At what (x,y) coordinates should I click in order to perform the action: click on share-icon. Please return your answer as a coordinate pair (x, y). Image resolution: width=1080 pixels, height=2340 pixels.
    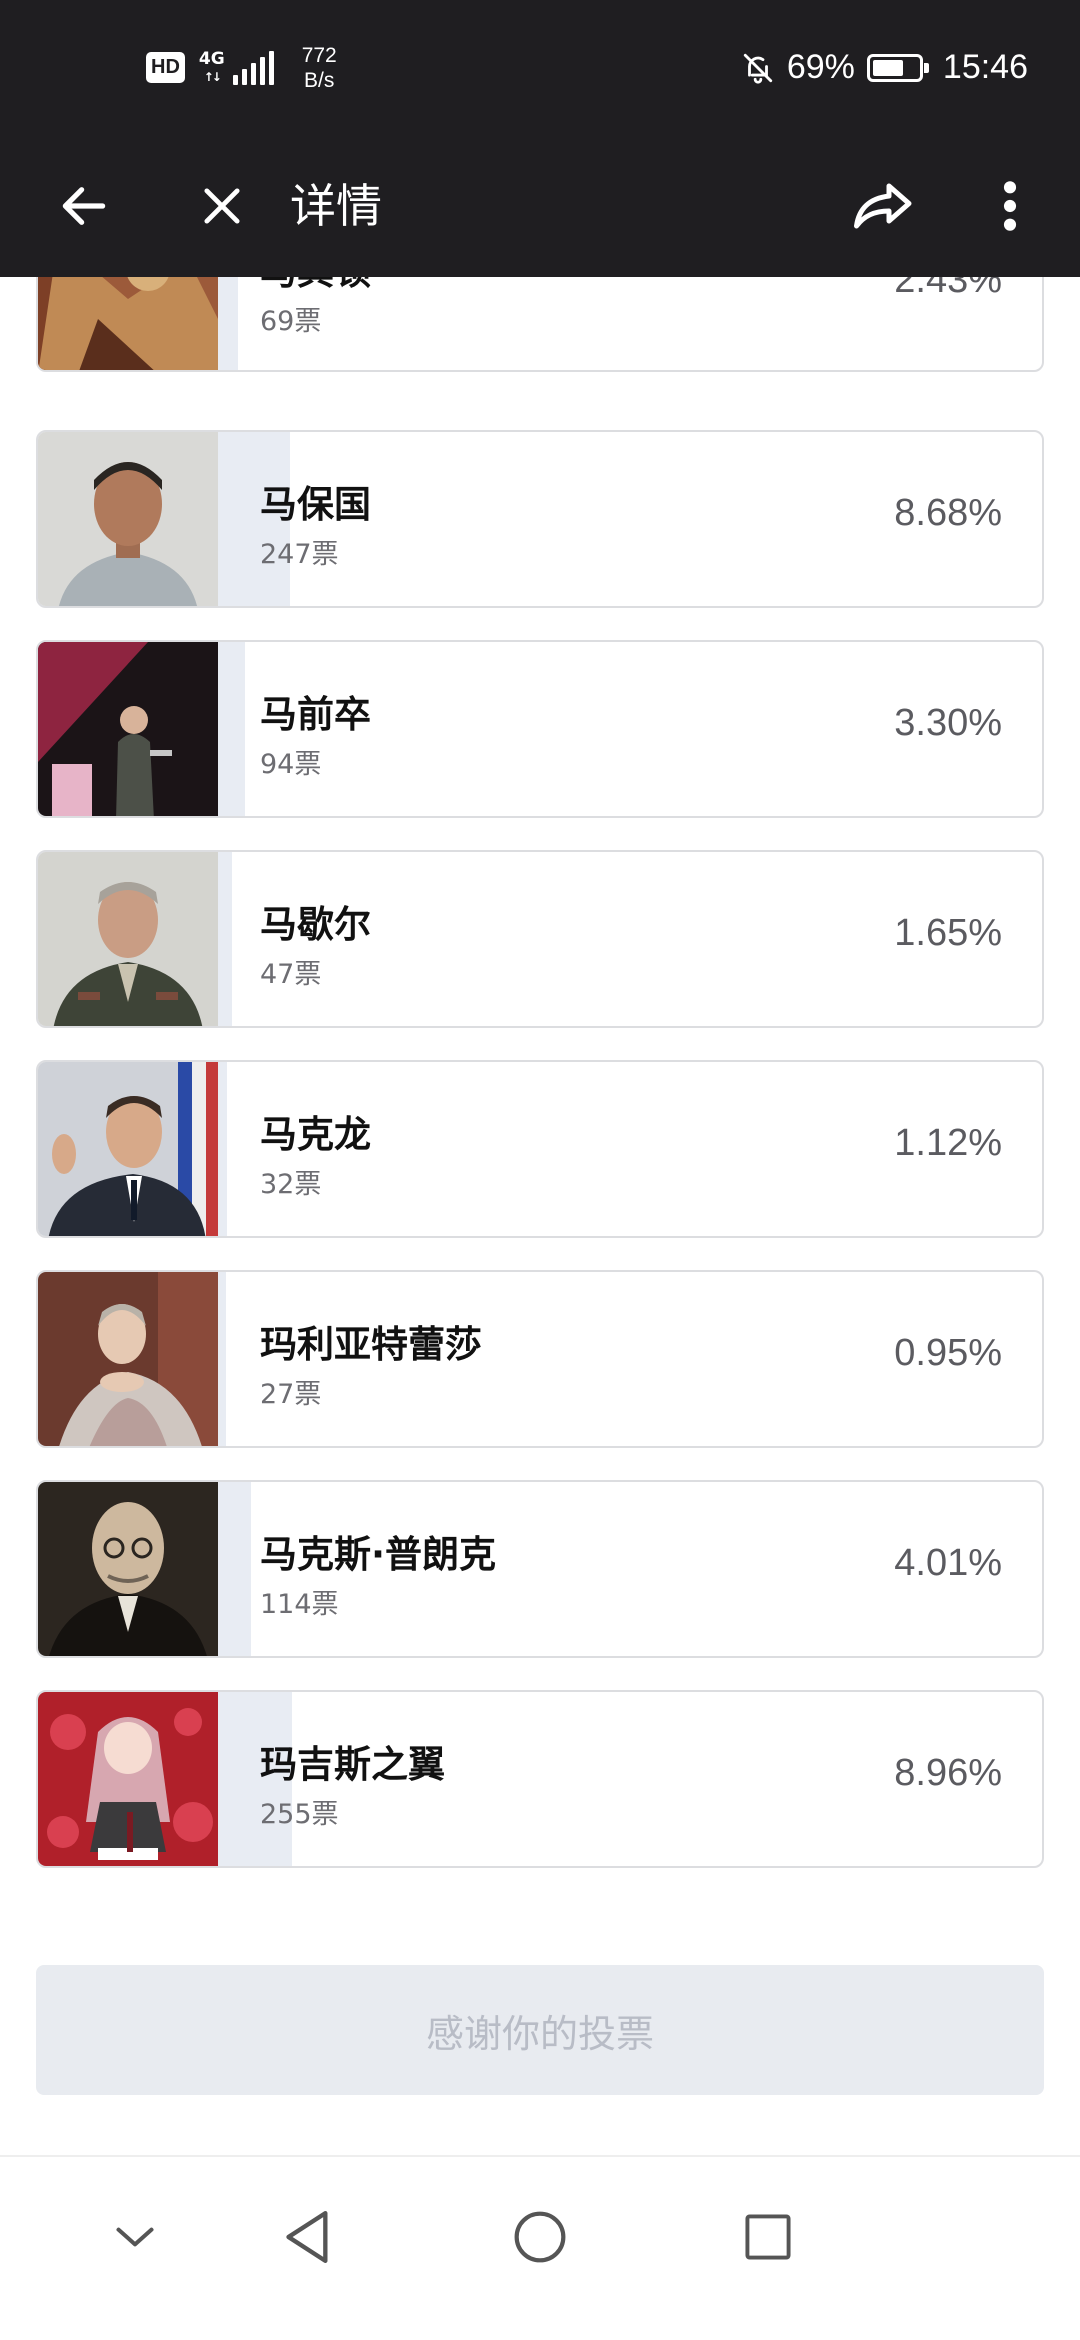
    Looking at the image, I should click on (883, 206).